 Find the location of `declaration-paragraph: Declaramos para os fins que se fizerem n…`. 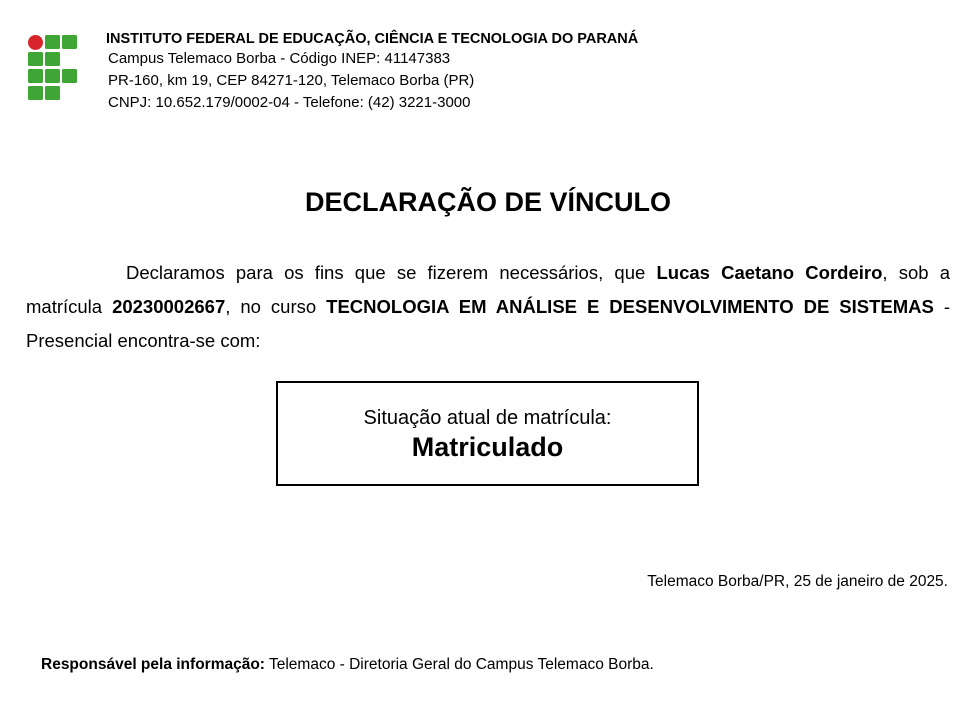

declaration-paragraph: Declaramos para os fins que se fizerem n… is located at coordinates (488, 307).